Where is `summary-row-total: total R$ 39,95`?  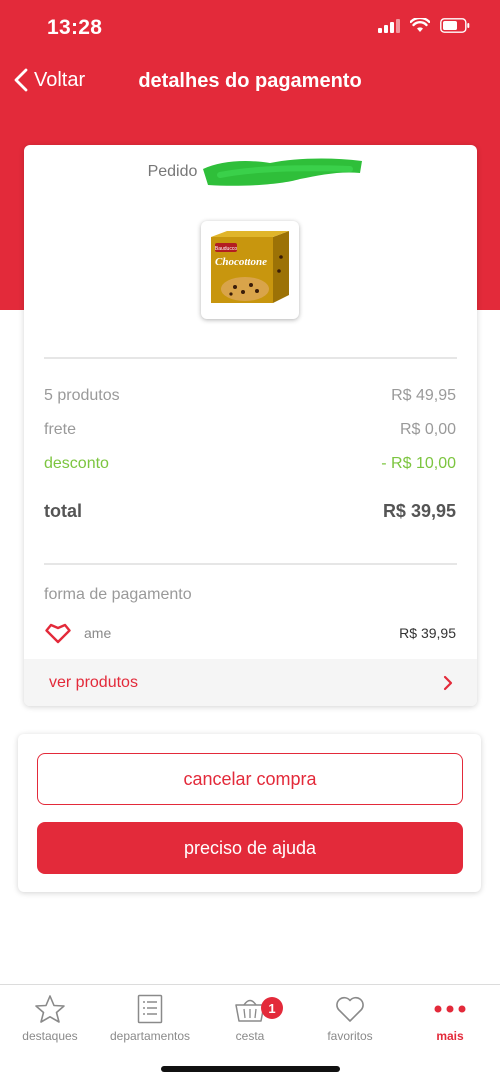
summary-row-total: total R$ 39,95 is located at coordinates (250, 511).